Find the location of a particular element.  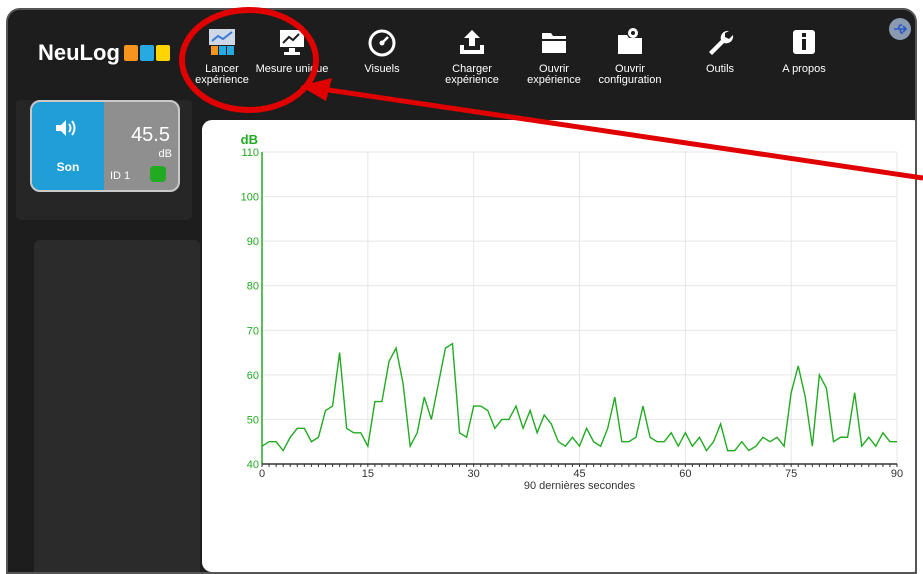

upload-icon is located at coordinates (472, 42).